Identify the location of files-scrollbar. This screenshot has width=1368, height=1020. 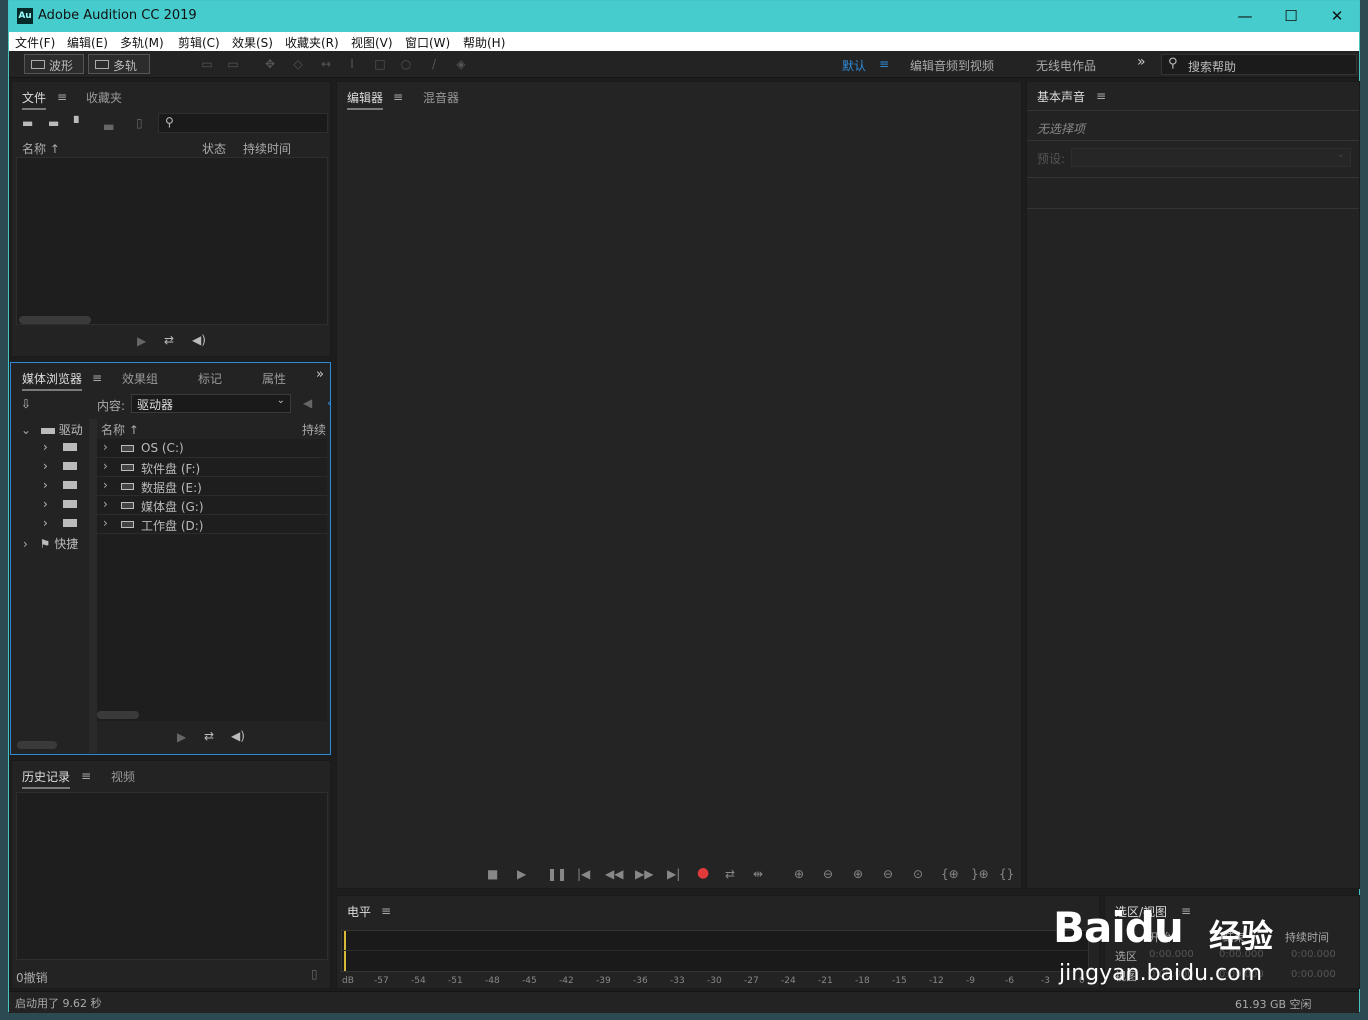
(55, 320).